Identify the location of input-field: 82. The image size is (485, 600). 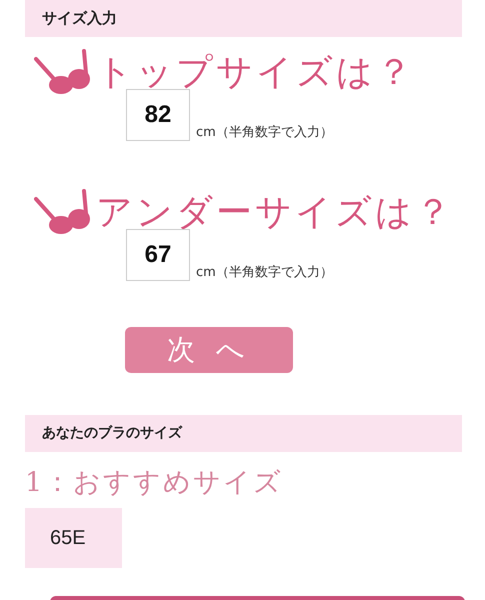
(158, 115).